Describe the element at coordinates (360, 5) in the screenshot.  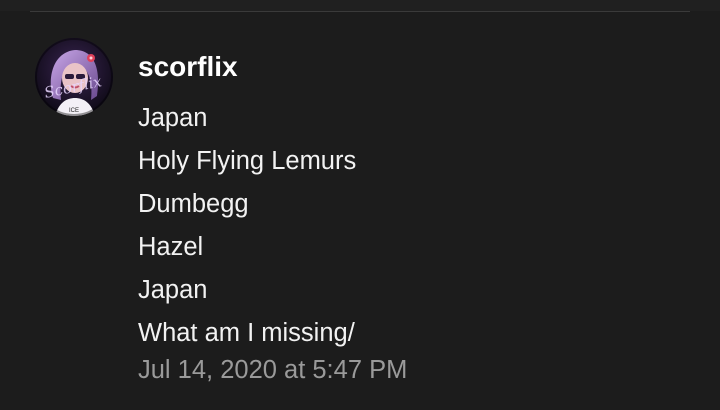
I see `previous-comment-edge` at that location.